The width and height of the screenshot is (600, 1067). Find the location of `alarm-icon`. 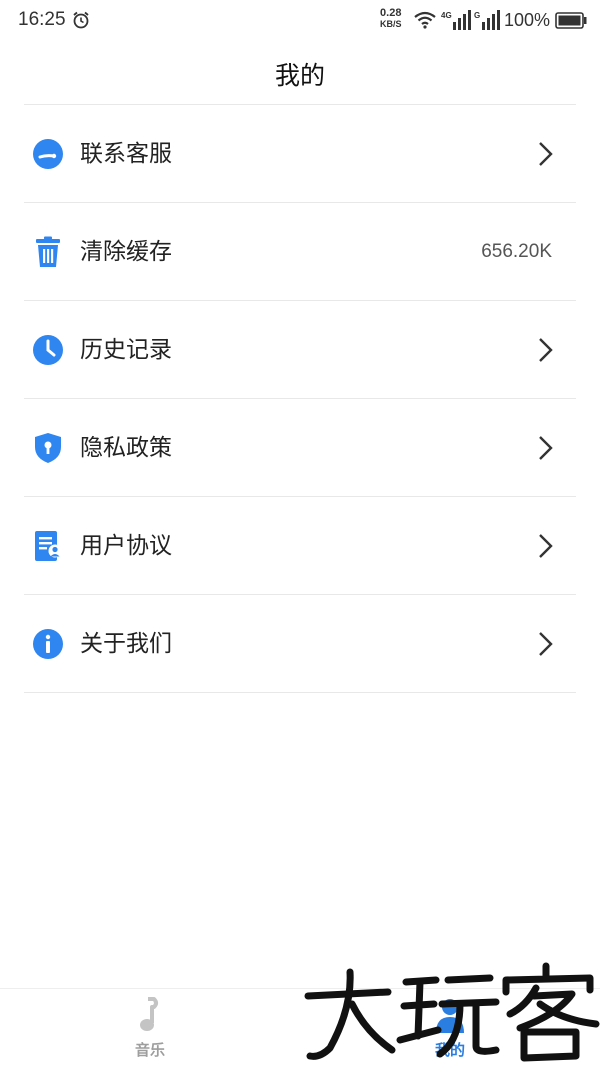

alarm-icon is located at coordinates (81, 20).